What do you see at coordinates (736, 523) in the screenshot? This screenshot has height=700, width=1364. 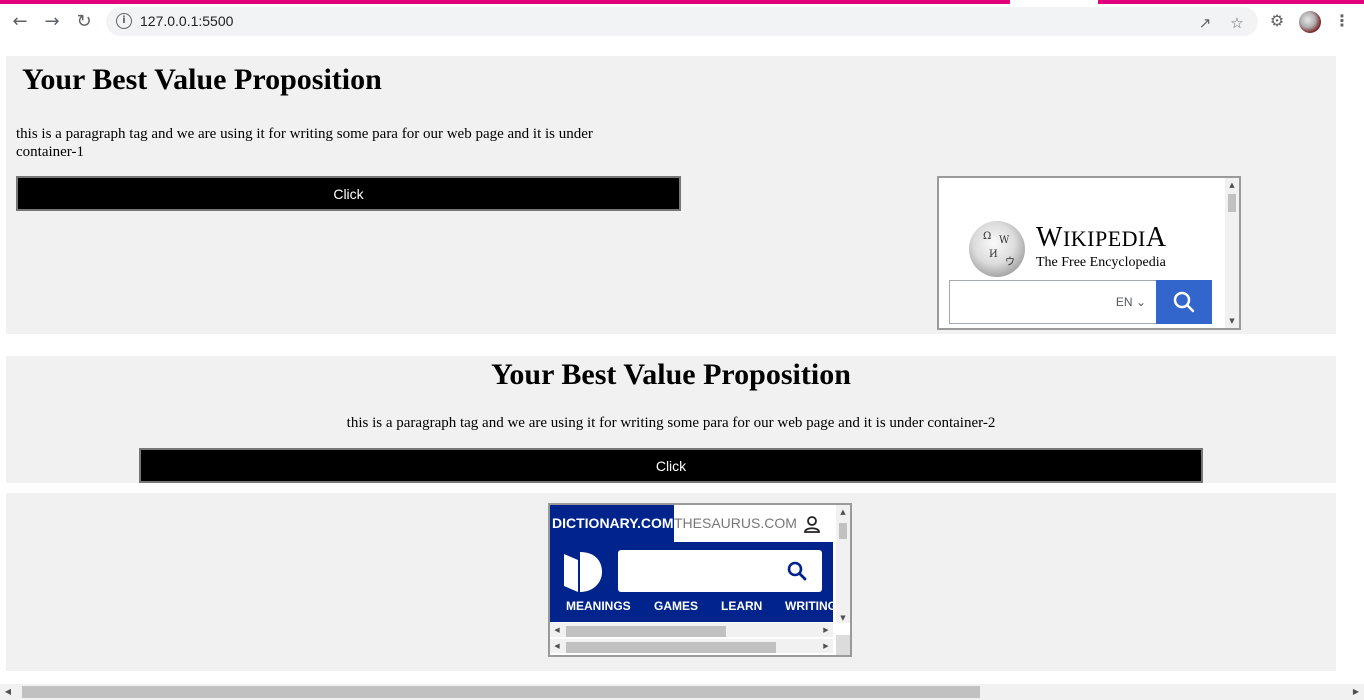 I see `tab-thesaurus: THESAURUS.COM` at bounding box center [736, 523].